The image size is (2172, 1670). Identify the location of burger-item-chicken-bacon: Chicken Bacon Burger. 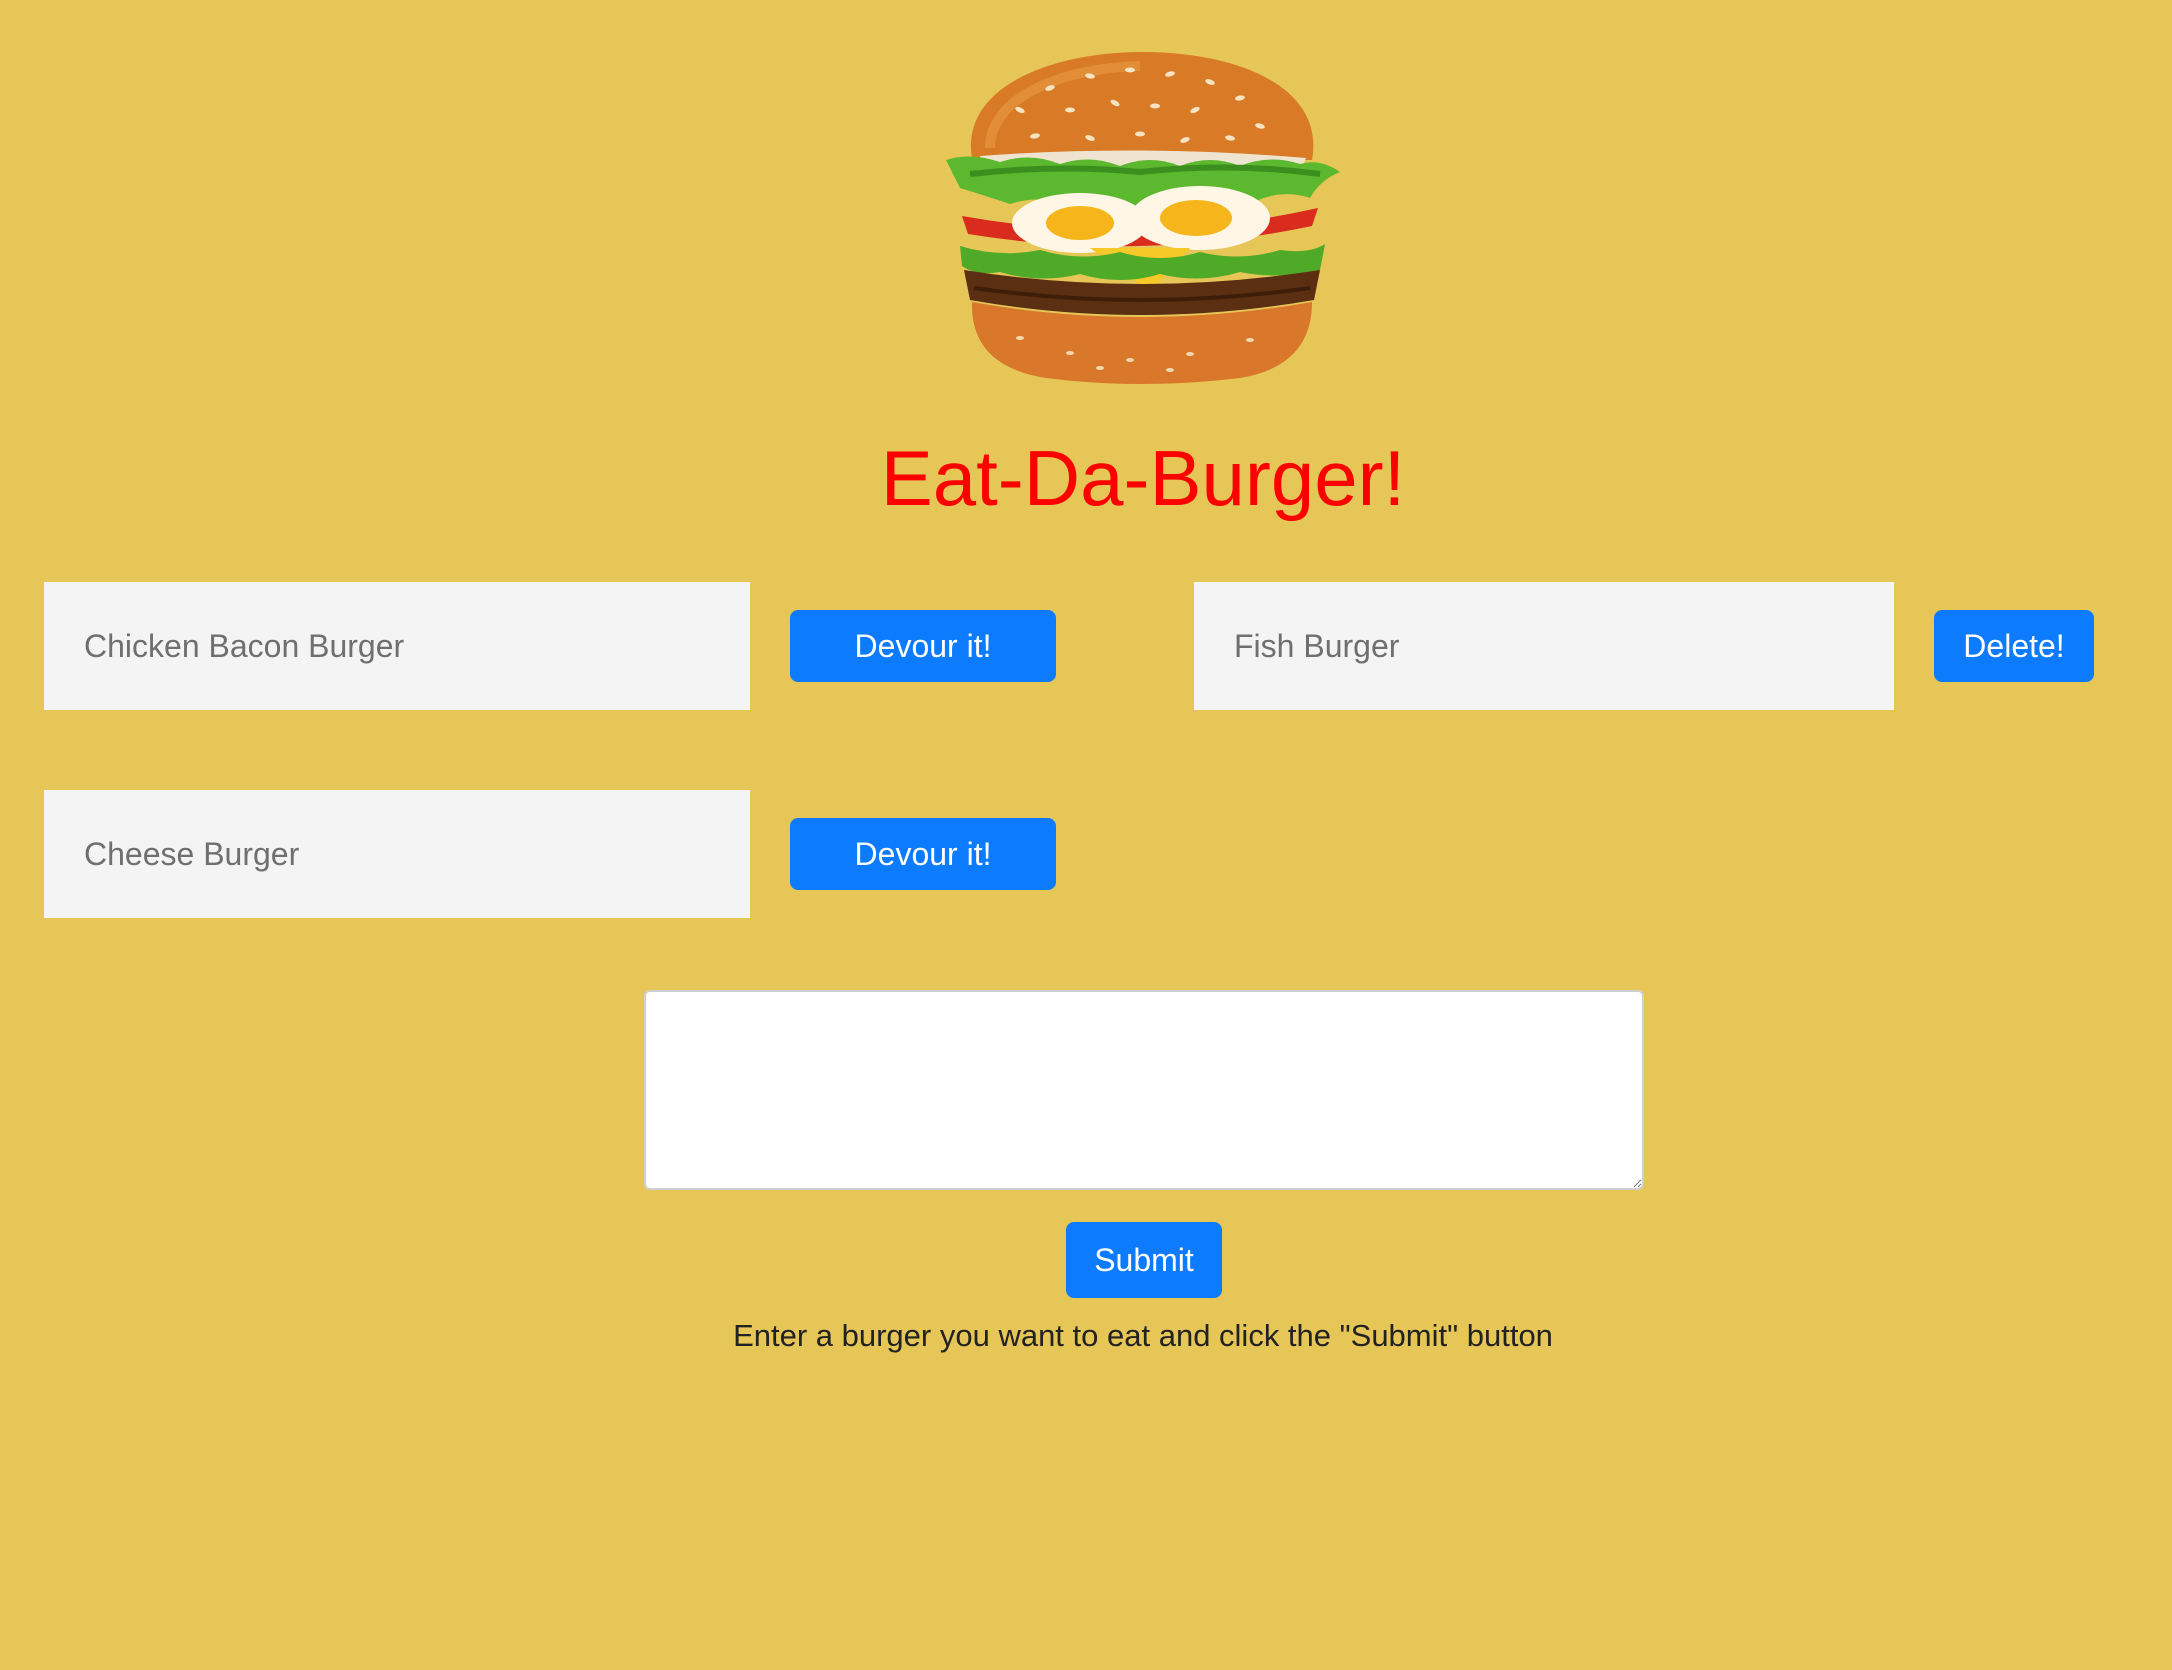
(397, 646).